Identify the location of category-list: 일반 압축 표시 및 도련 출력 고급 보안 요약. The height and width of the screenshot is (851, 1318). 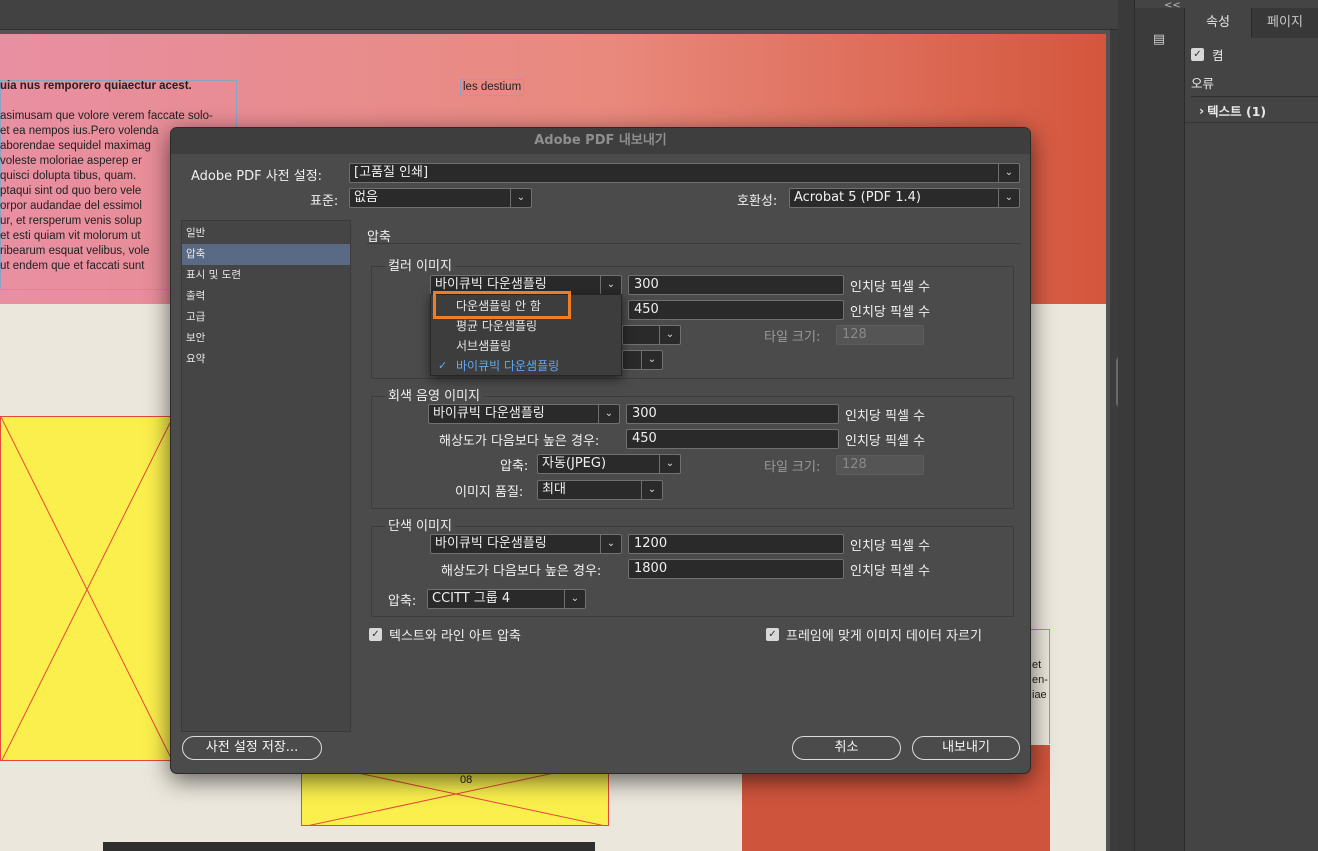
(266, 476).